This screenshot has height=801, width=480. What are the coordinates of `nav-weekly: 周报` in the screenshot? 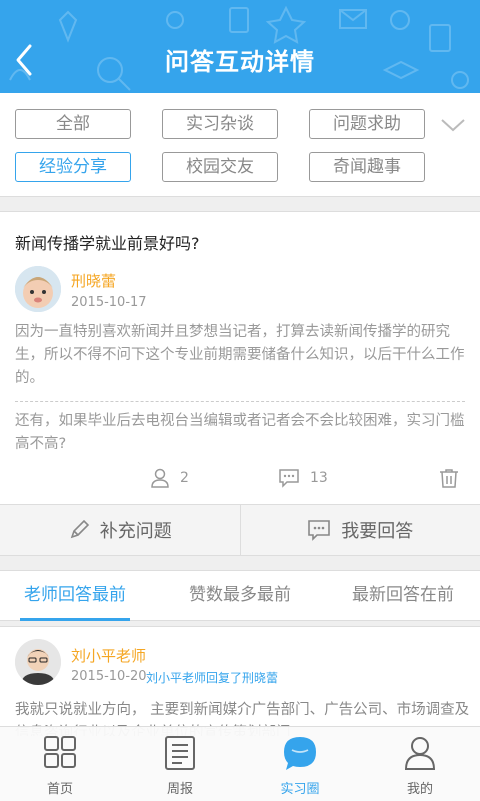 It's located at (180, 764).